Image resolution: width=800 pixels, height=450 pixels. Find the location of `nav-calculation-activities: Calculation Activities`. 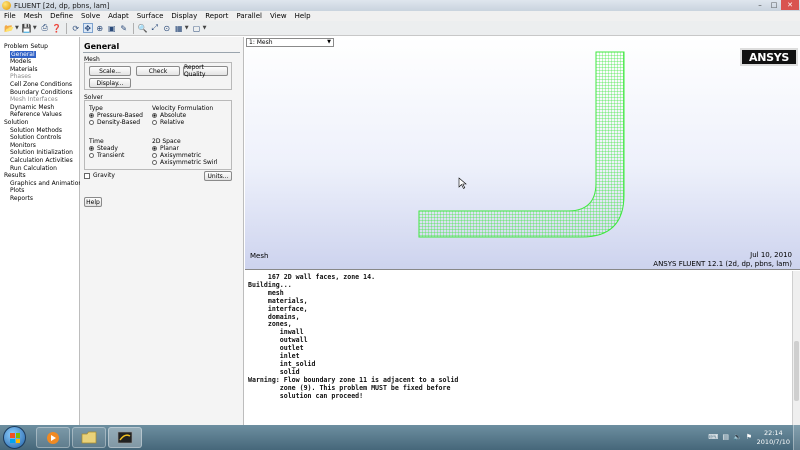

nav-calculation-activities: Calculation Activities is located at coordinates (39, 161).